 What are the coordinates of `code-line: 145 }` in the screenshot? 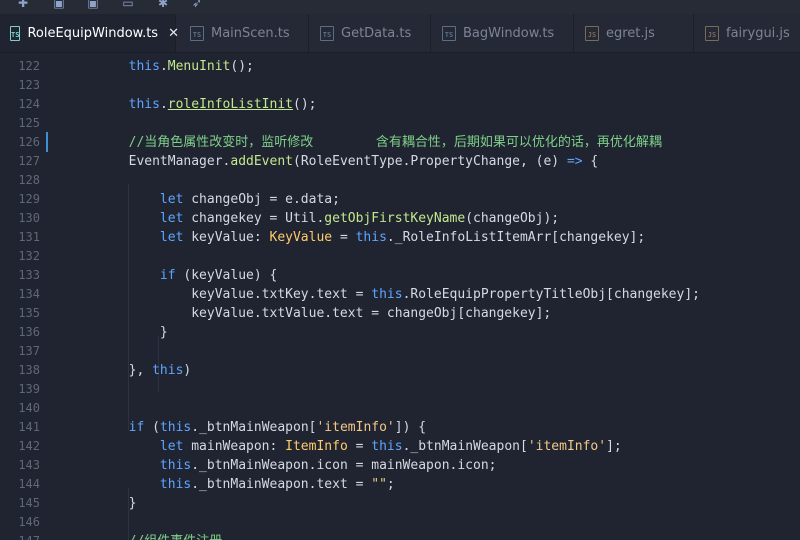 It's located at (400, 503).